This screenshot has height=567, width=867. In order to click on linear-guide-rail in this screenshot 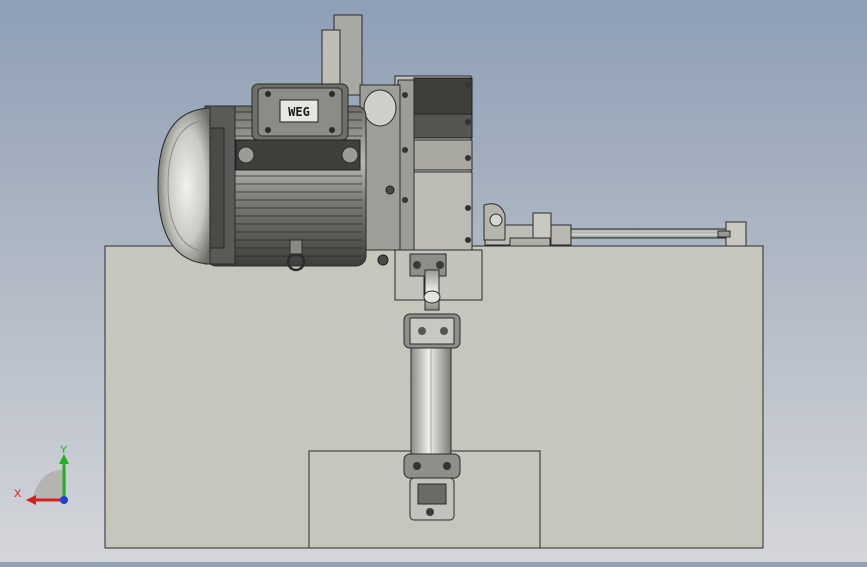, I will do `click(615, 229)`.